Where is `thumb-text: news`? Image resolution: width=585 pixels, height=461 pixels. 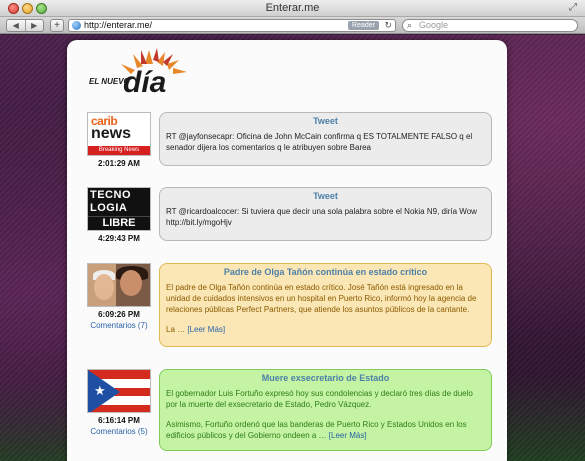
thumb-text: news is located at coordinates (111, 133).